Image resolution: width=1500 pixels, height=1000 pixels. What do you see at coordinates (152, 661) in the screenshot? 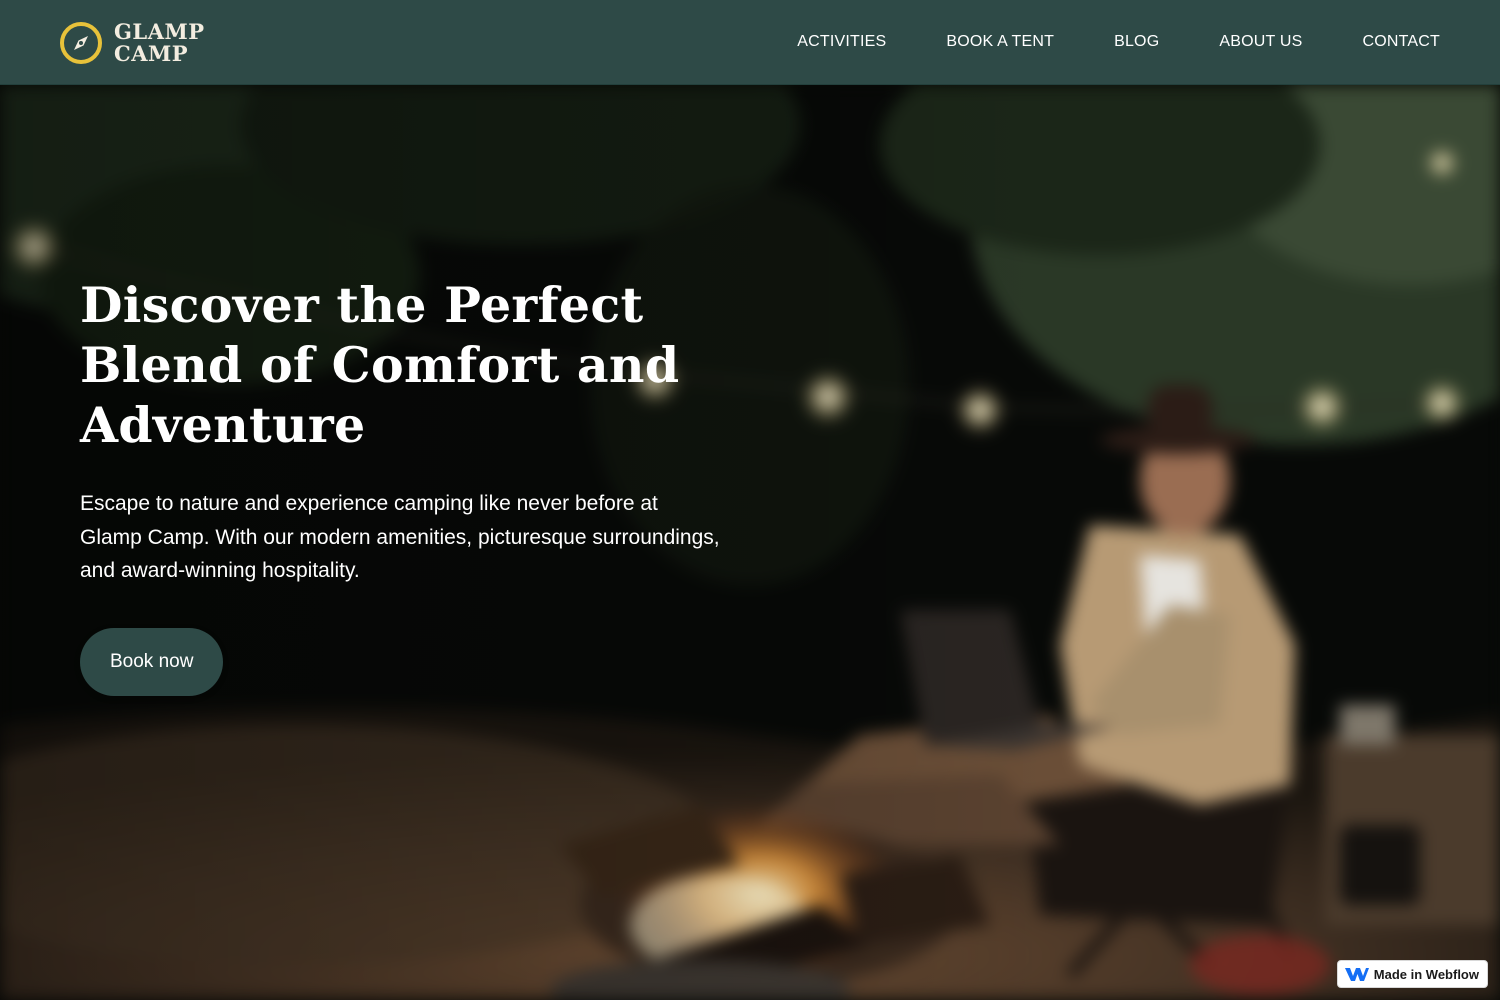
I see `book-now-button: Book now` at bounding box center [152, 661].